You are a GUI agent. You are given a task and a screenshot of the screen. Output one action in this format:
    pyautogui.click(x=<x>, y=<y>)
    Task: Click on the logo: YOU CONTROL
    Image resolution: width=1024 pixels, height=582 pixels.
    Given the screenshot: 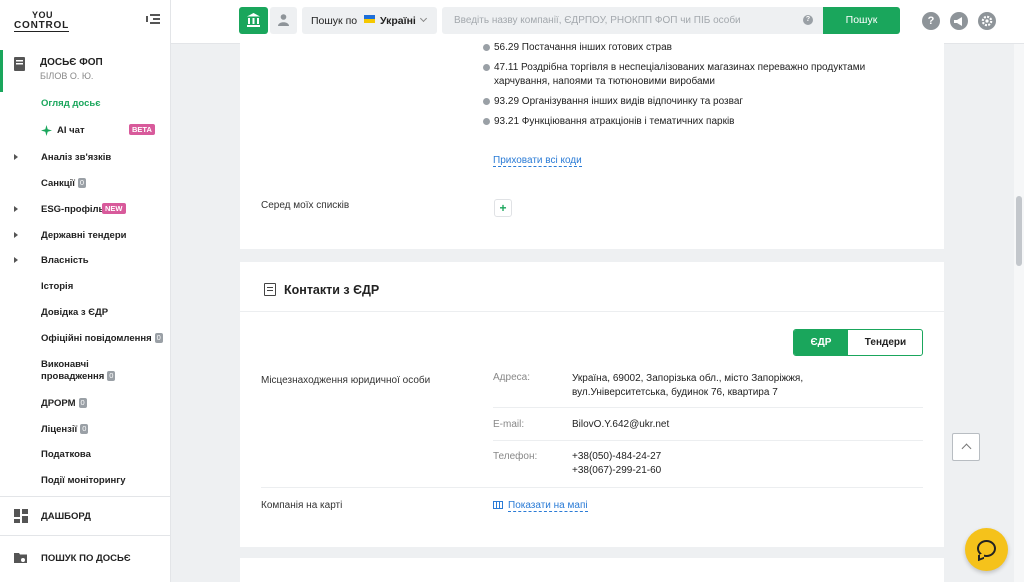 What is the action you would take?
    pyautogui.click(x=42, y=21)
    